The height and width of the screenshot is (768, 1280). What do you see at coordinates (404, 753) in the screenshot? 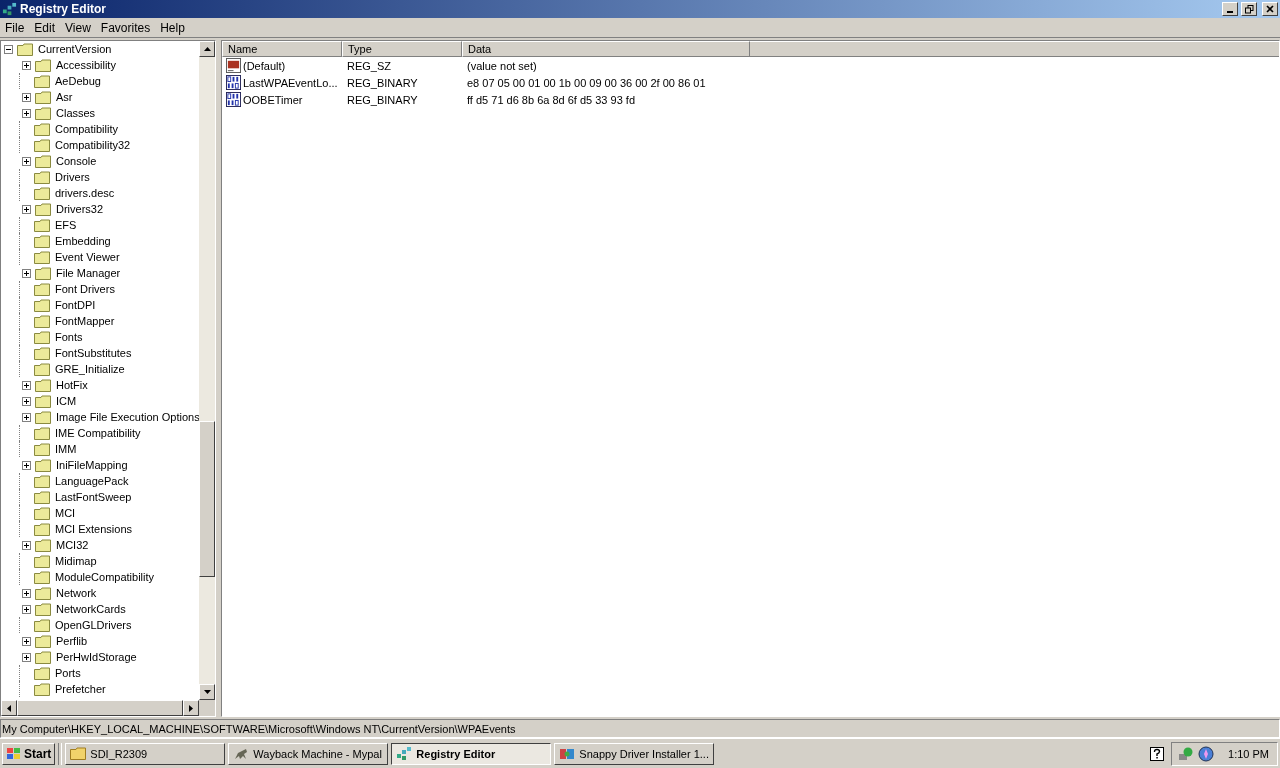
I see `registry-icon` at bounding box center [404, 753].